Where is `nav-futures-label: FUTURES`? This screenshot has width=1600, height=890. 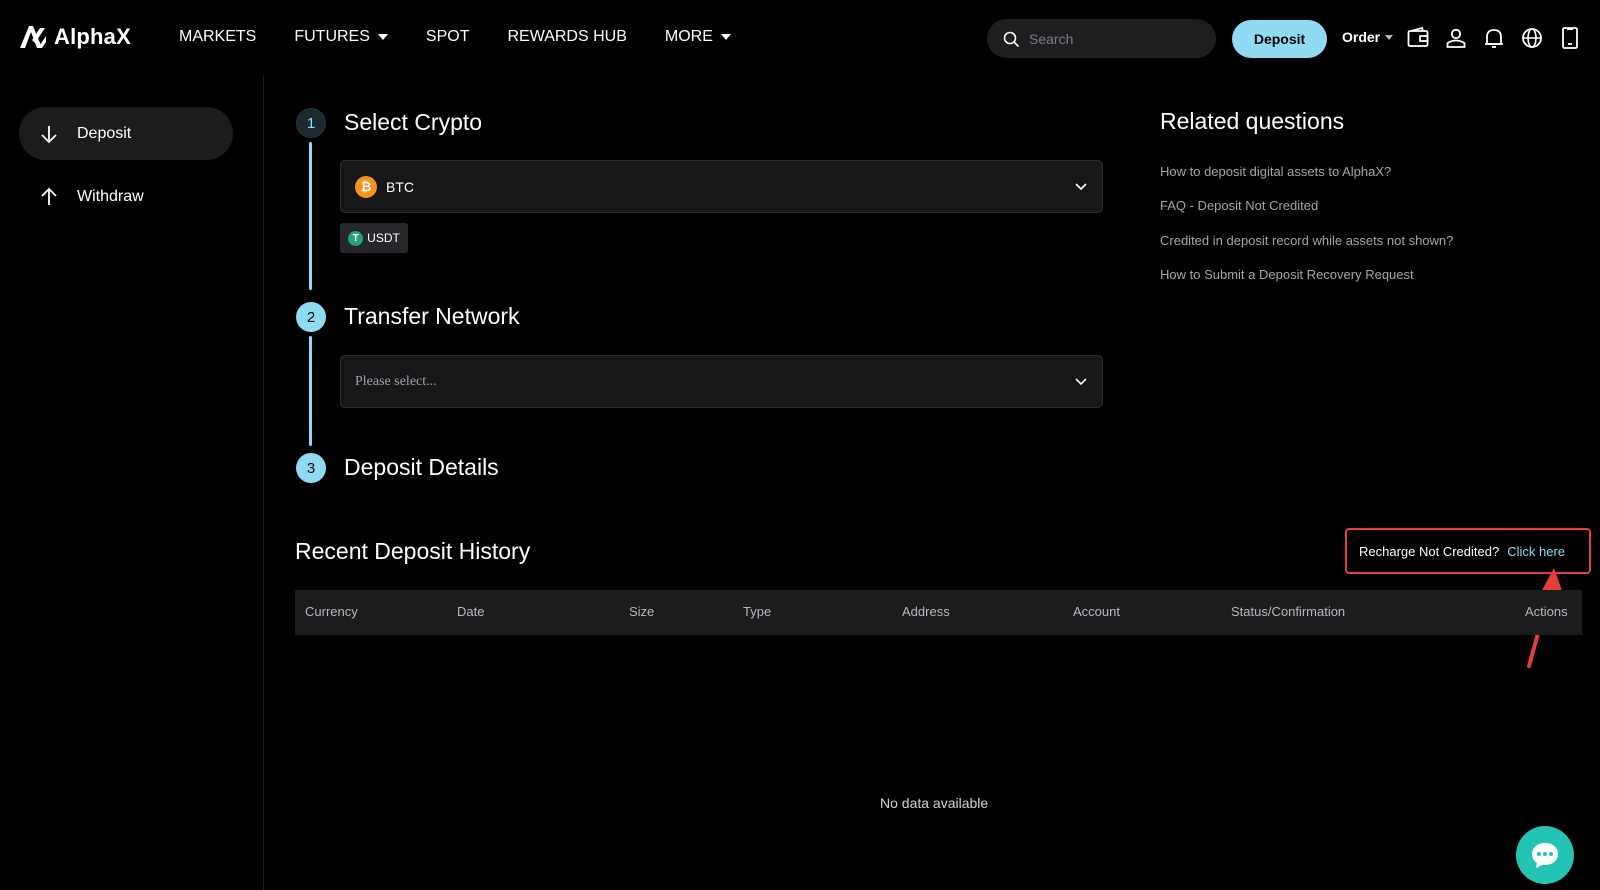 nav-futures-label: FUTURES is located at coordinates (332, 36).